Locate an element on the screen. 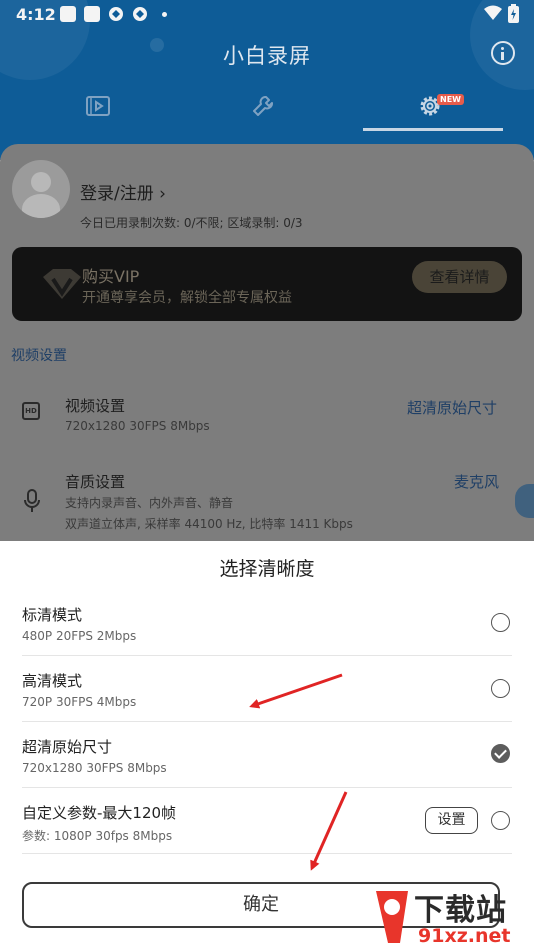  option-title: 超清原始尺寸 is located at coordinates (67, 747).